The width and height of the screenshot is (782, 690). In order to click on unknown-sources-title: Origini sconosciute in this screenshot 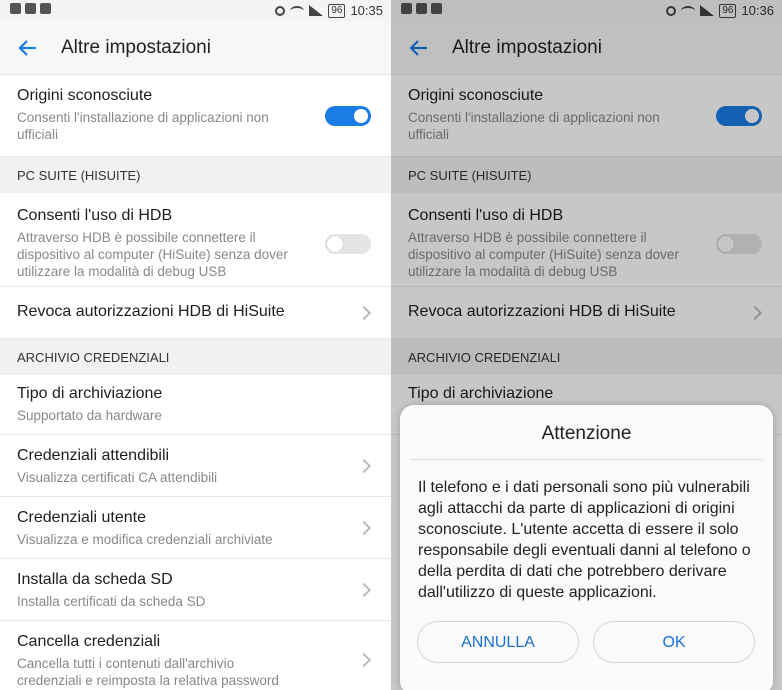, I will do `click(85, 95)`.